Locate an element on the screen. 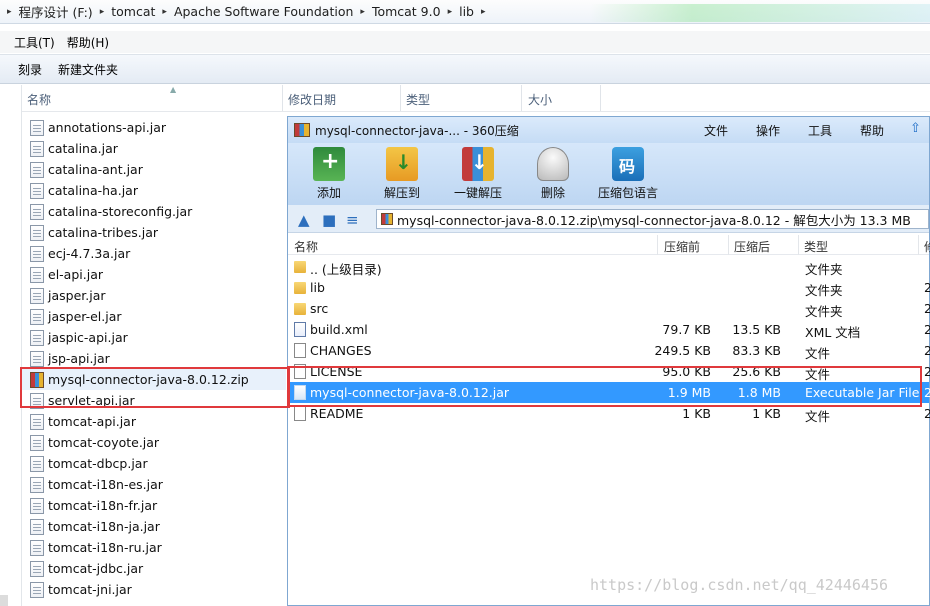 Image resolution: width=930 pixels, height=606 pixels. sort-ascending-icon: ▲ is located at coordinates (173, 89).